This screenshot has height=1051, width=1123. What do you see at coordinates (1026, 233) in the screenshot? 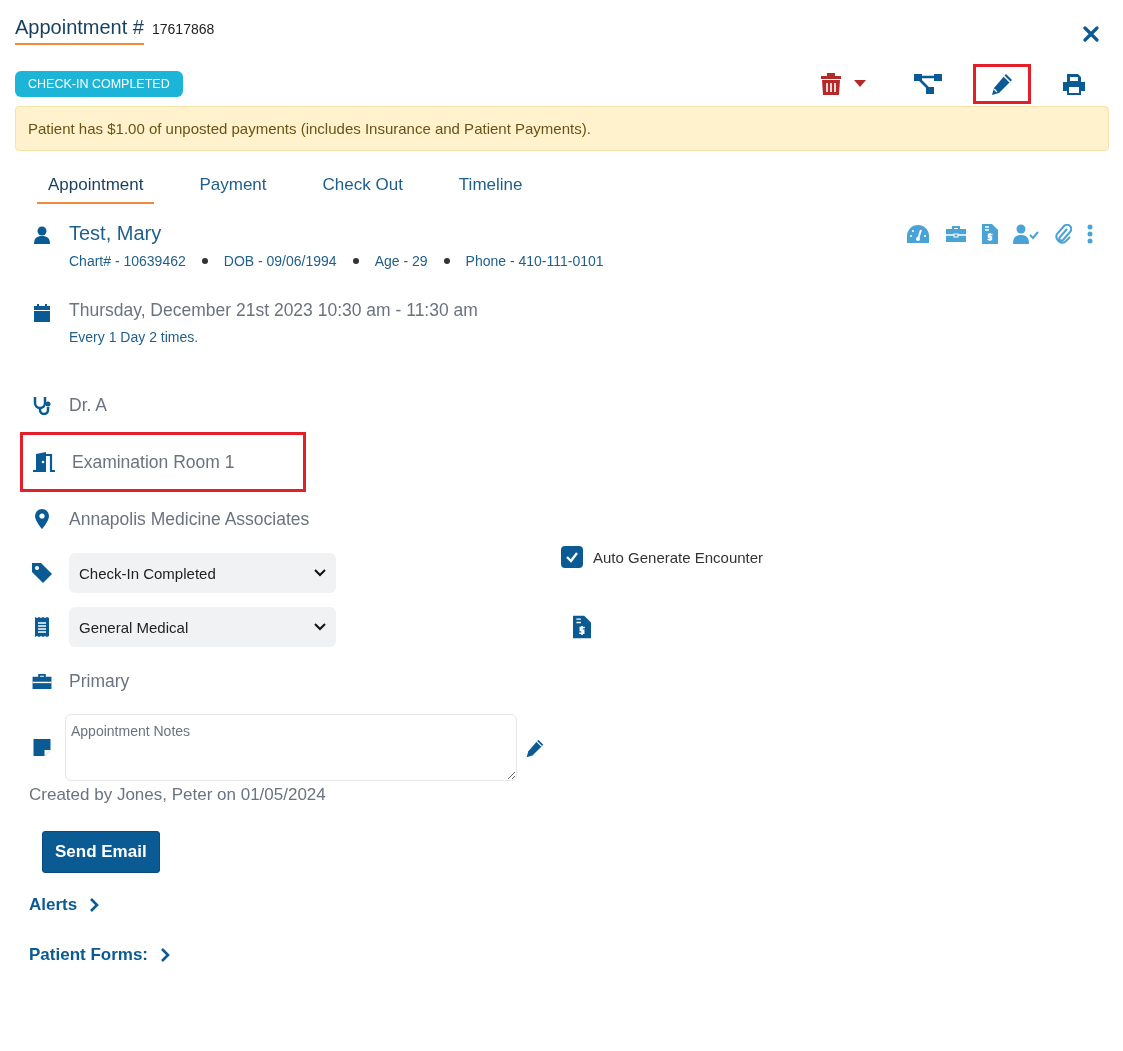
I see `user-check-icon` at bounding box center [1026, 233].